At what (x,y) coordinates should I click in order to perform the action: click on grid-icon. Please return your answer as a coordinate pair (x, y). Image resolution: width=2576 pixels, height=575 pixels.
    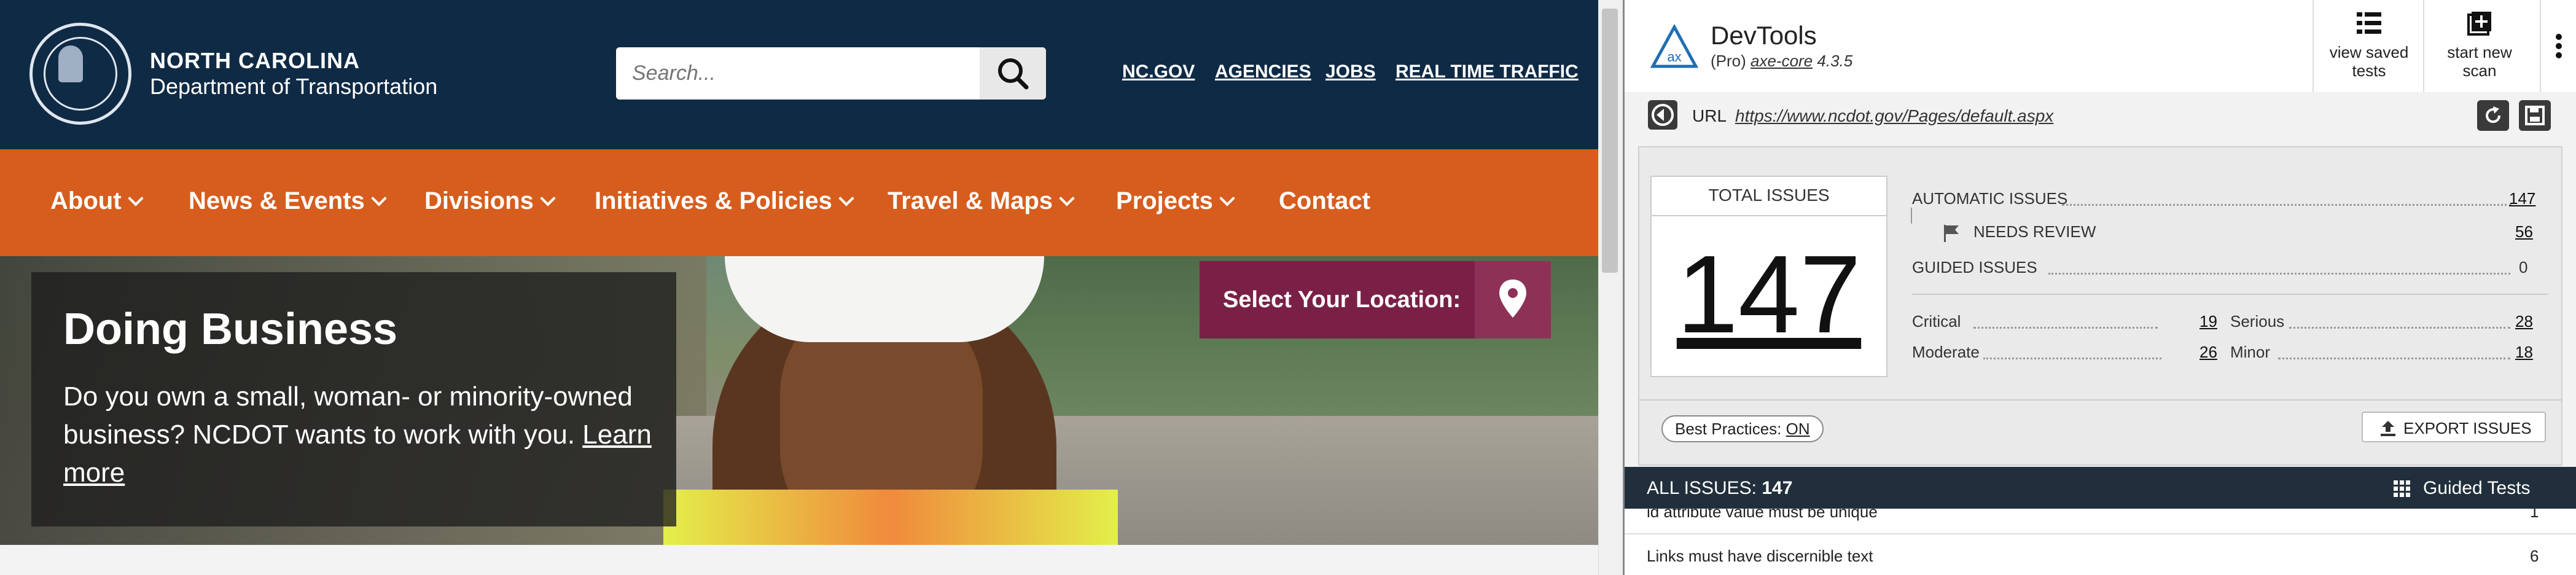
    Looking at the image, I should click on (2402, 488).